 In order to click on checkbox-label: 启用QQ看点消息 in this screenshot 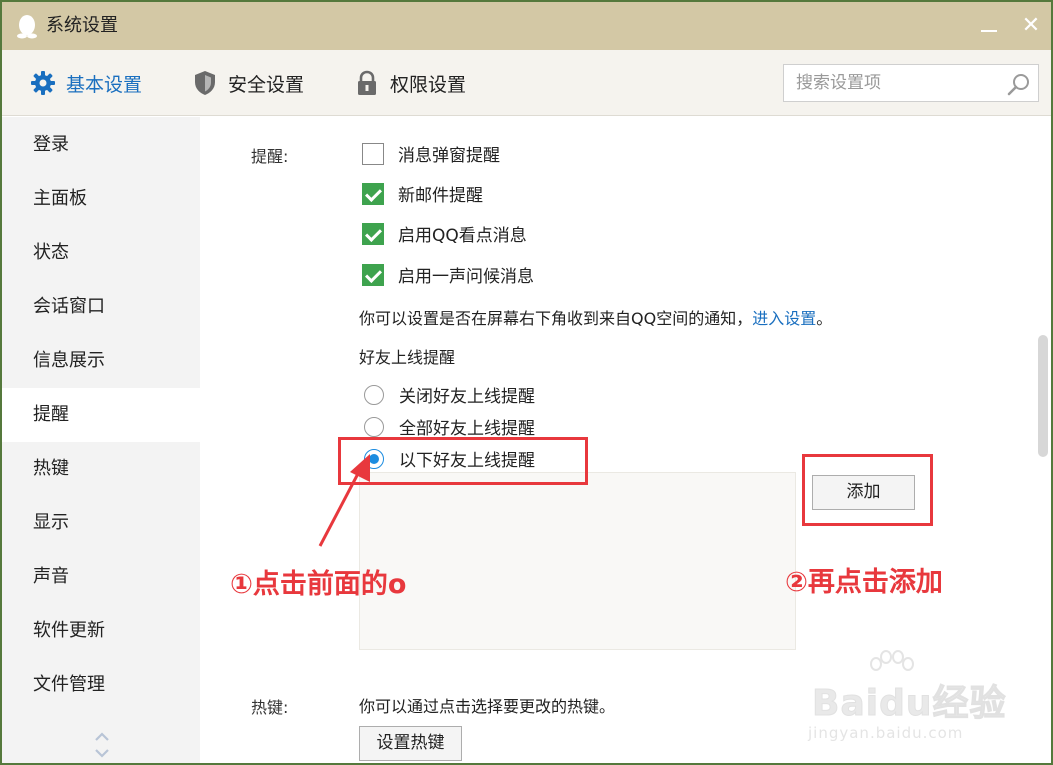, I will do `click(462, 236)`.